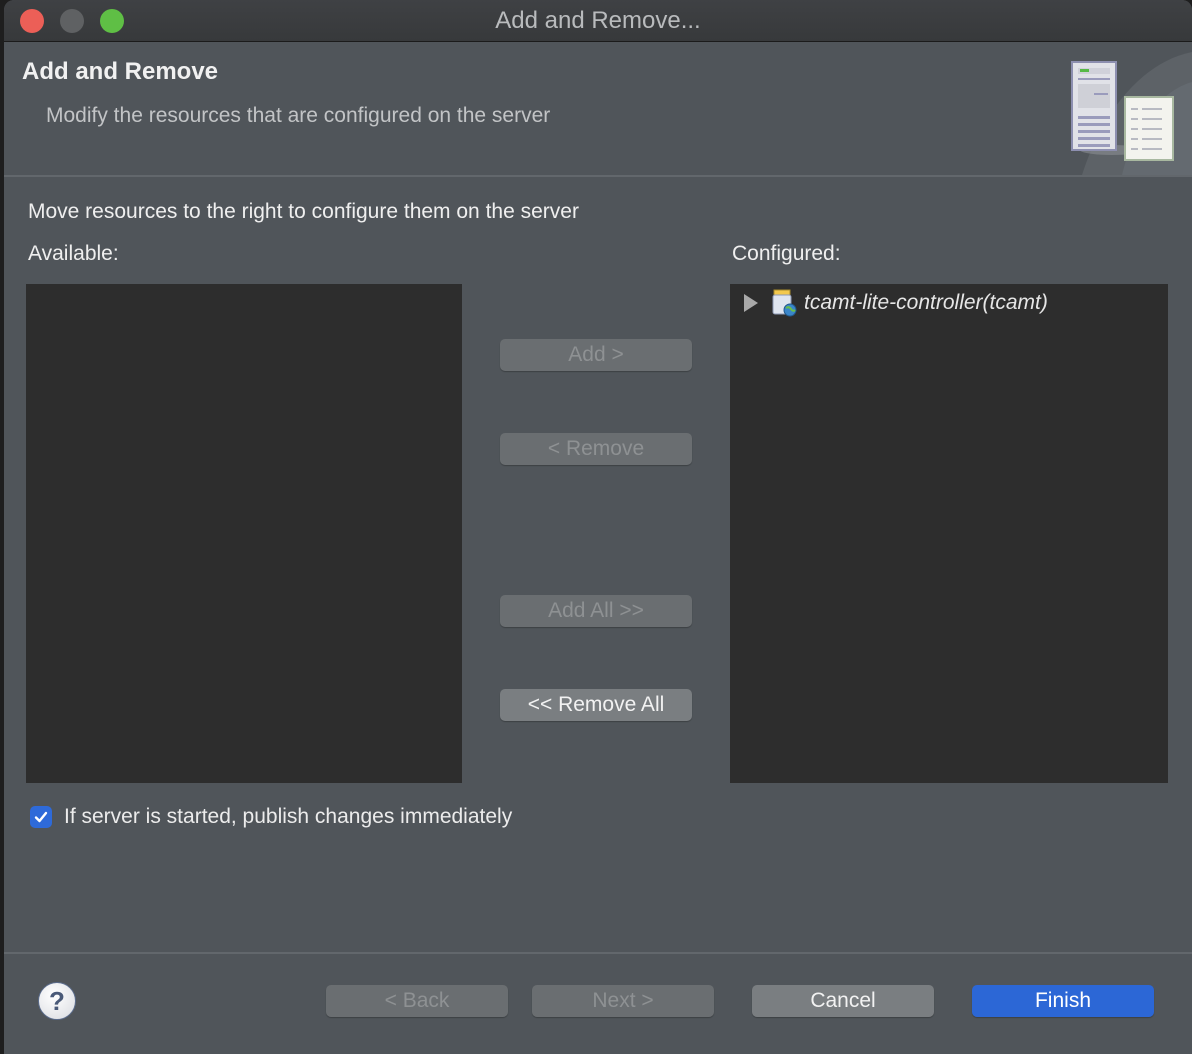  I want to click on remove-button: < Remove, so click(596, 449).